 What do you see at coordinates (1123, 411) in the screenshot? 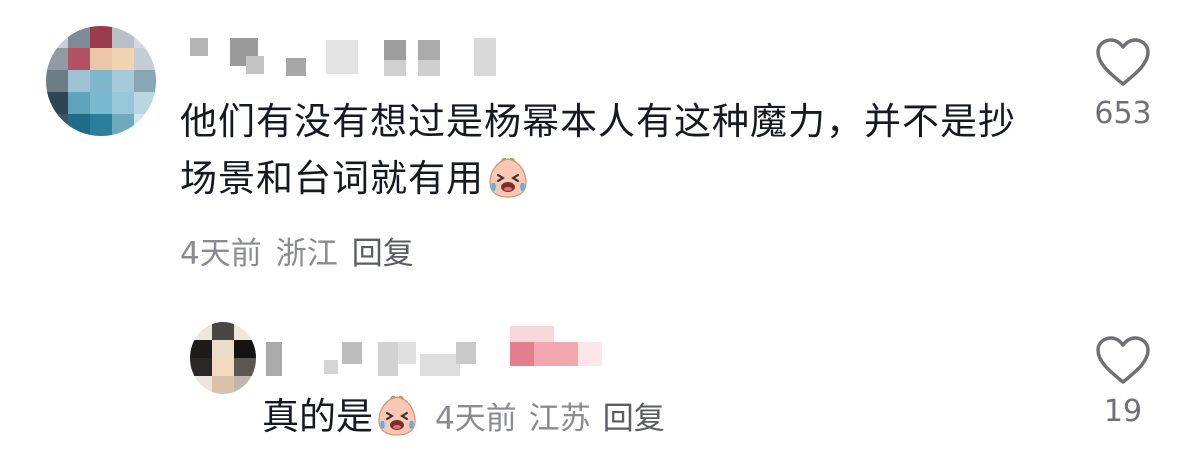
I see `reply-like-count: 19` at bounding box center [1123, 411].